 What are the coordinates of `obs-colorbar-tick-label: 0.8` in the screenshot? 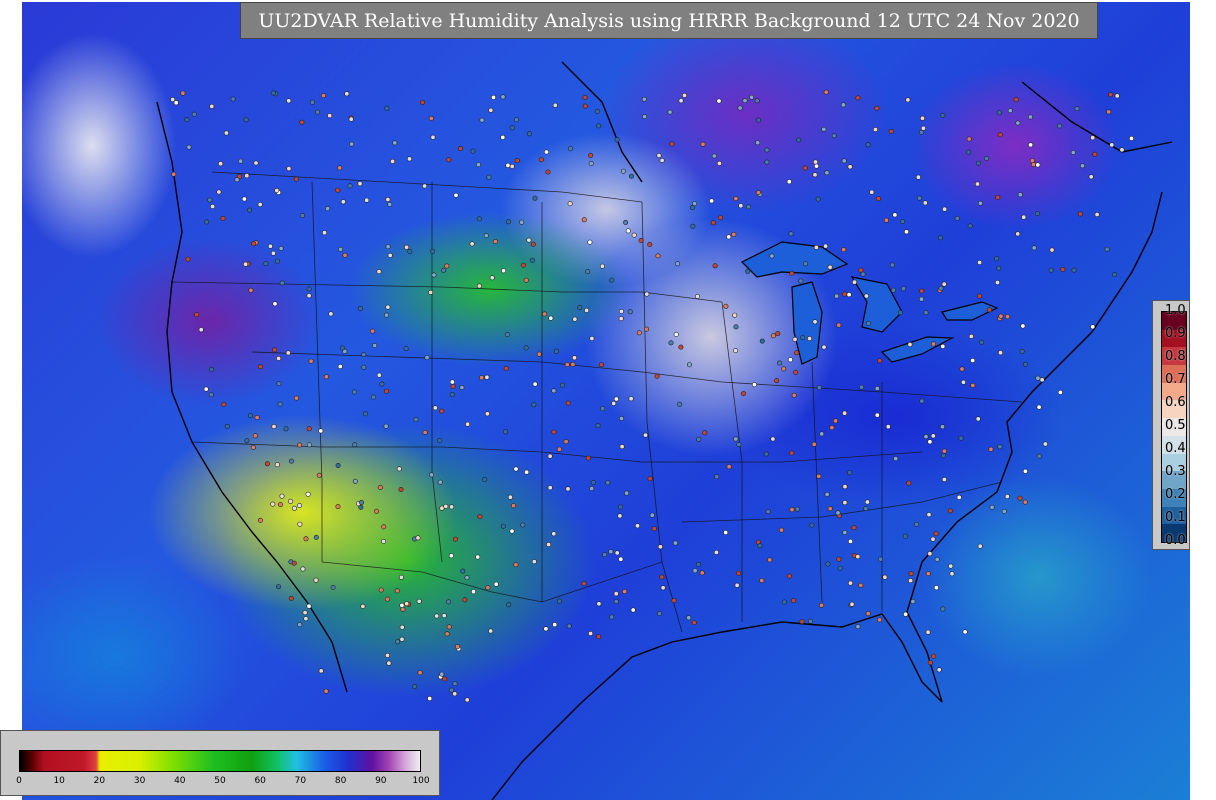 It's located at (1175, 356).